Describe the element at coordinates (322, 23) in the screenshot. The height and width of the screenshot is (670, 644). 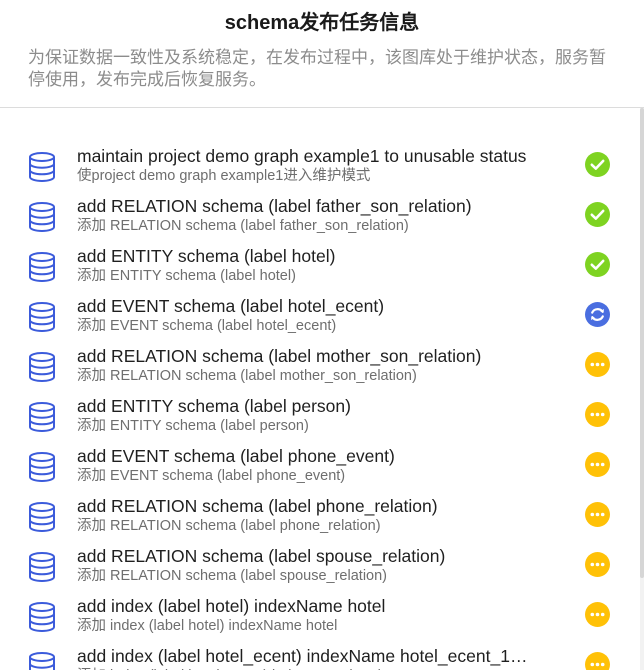
I see `dialog-title: schema发布任务信息` at that location.